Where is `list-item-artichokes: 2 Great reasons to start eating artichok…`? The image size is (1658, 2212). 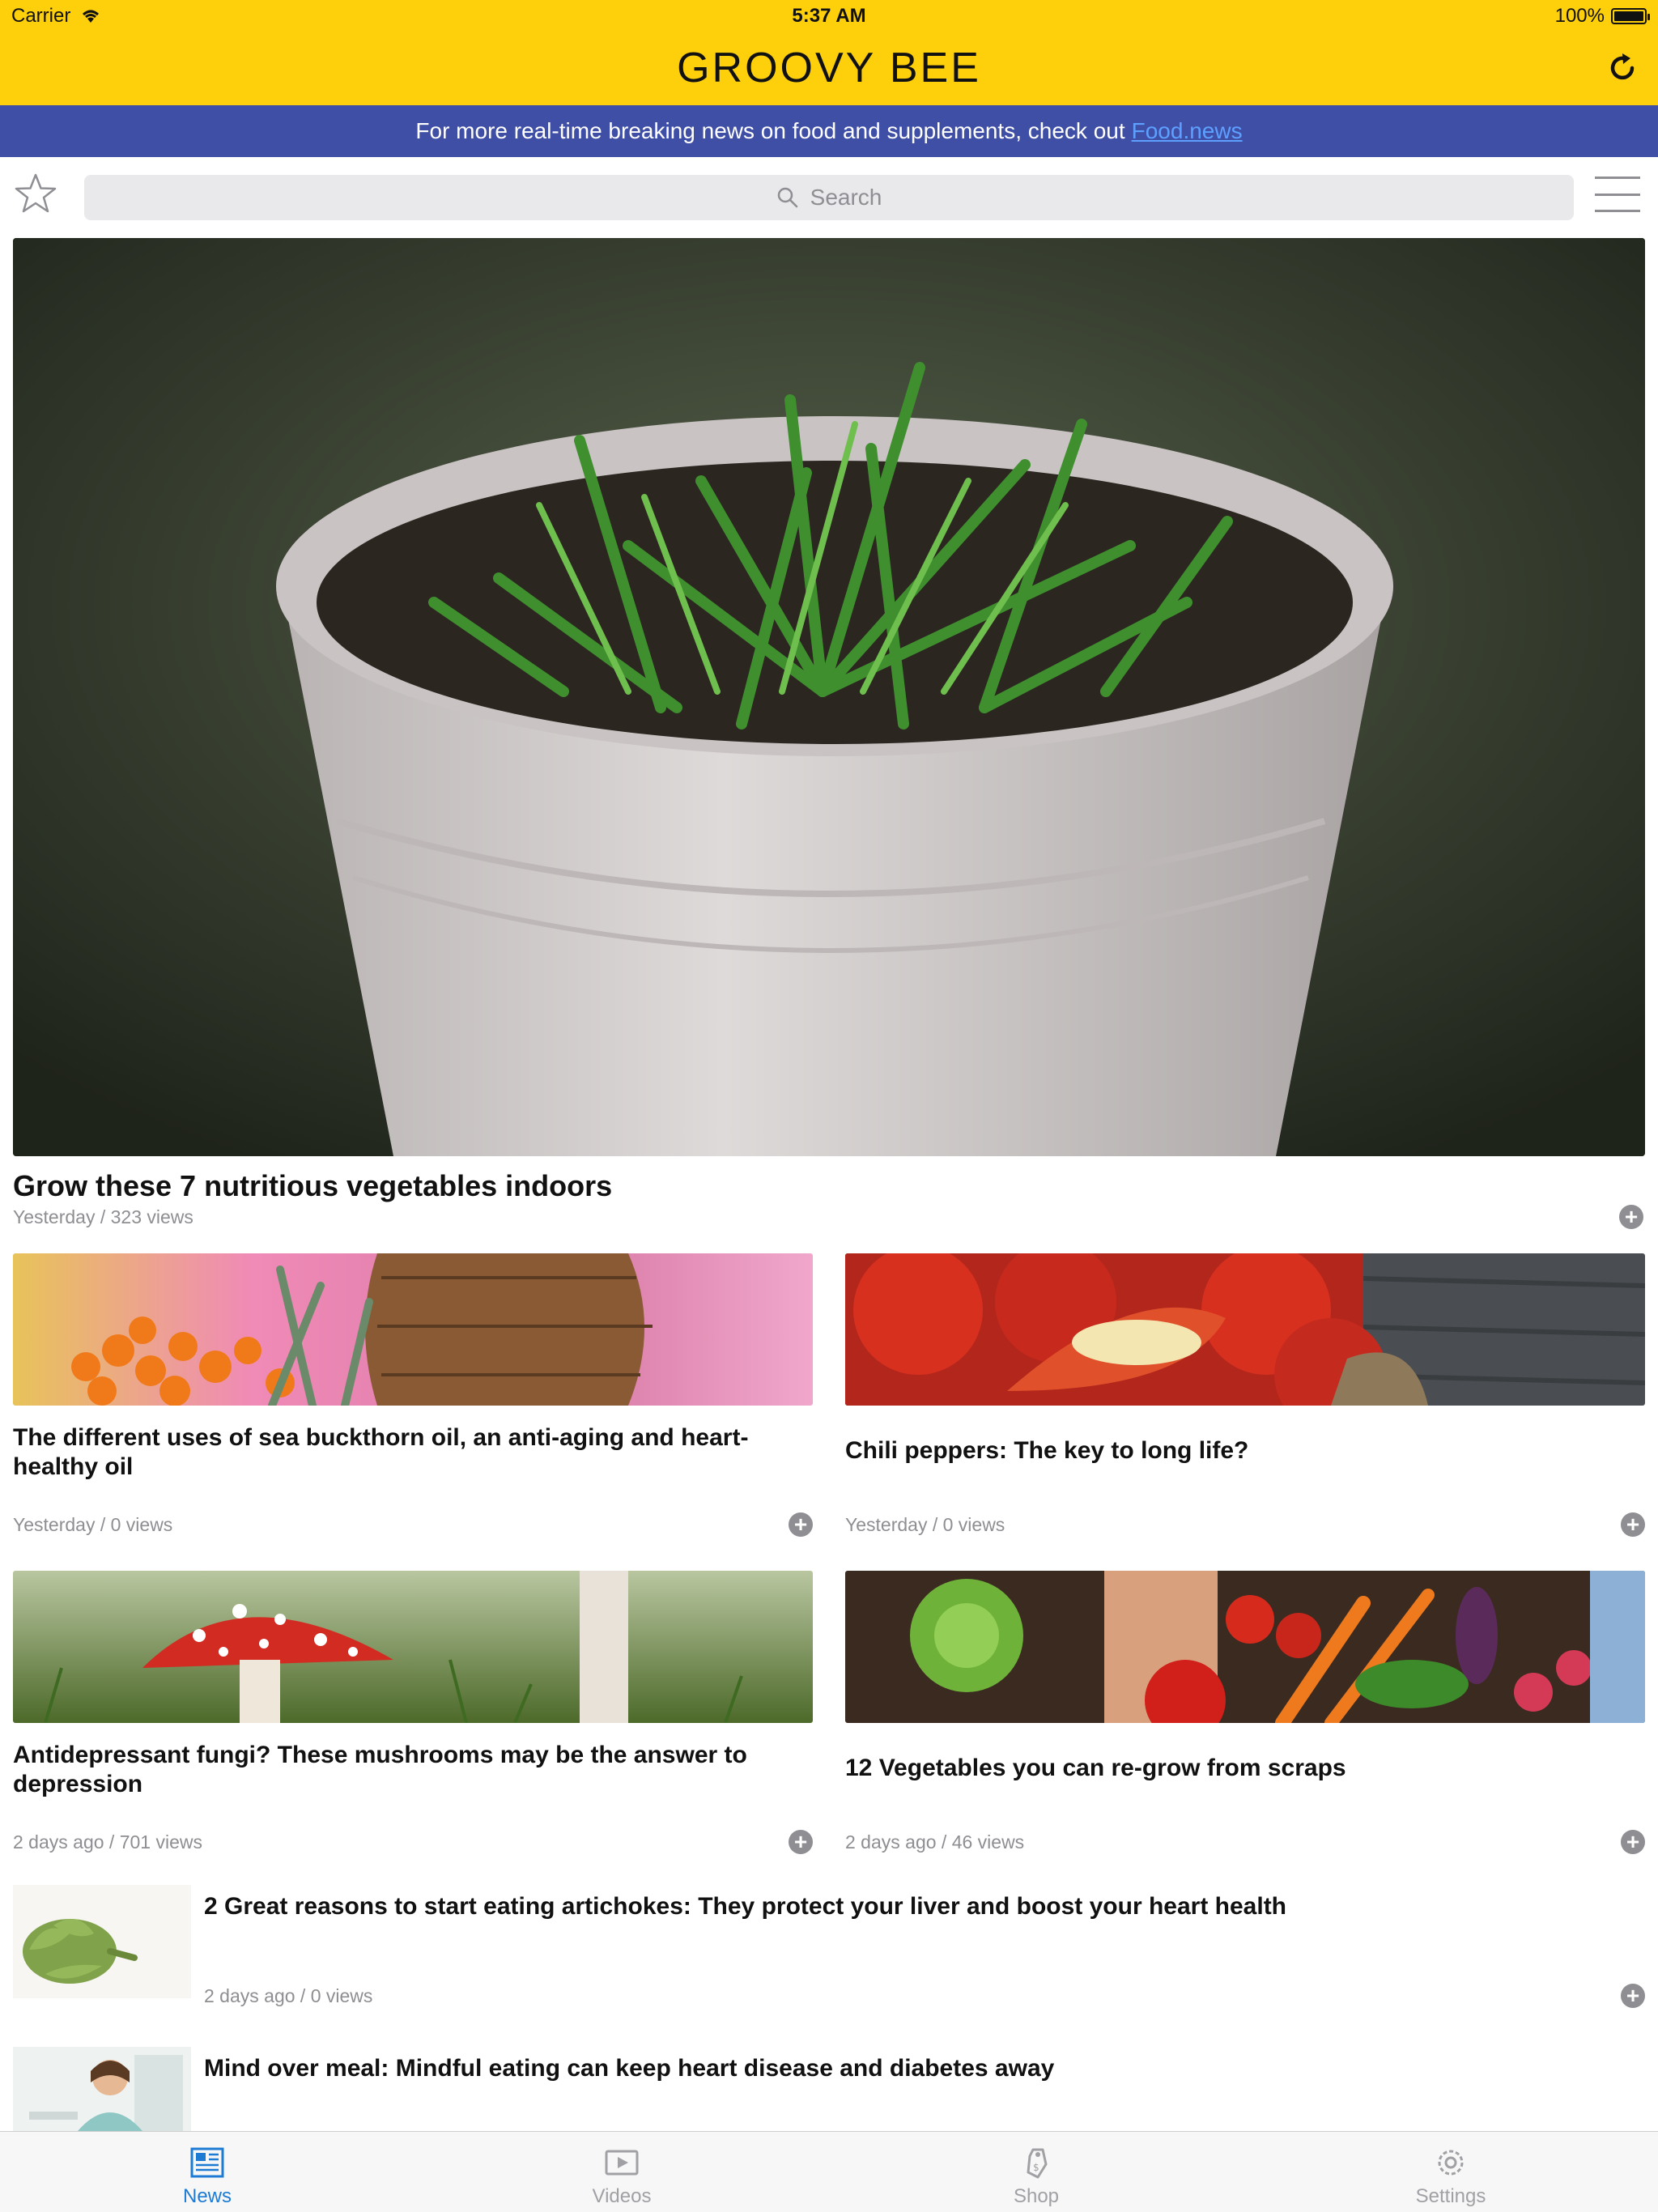
list-item-artichokes: 2 Great reasons to start eating artichok… is located at coordinates (829, 1949).